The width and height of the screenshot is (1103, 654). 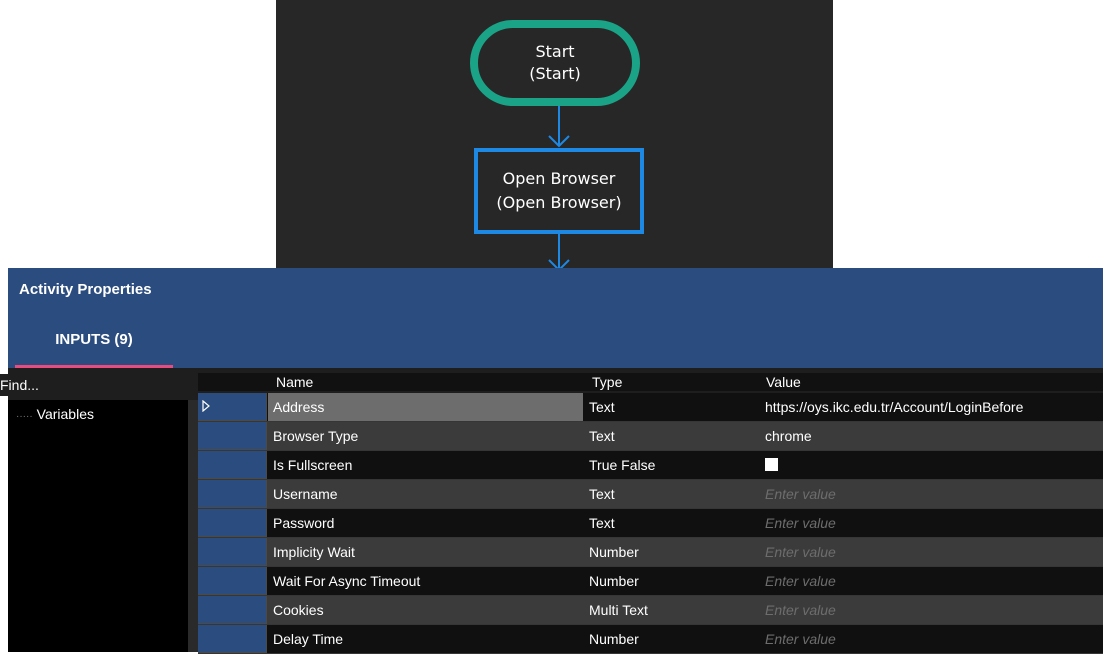 What do you see at coordinates (930, 436) in the screenshot?
I see `property-value: chrome` at bounding box center [930, 436].